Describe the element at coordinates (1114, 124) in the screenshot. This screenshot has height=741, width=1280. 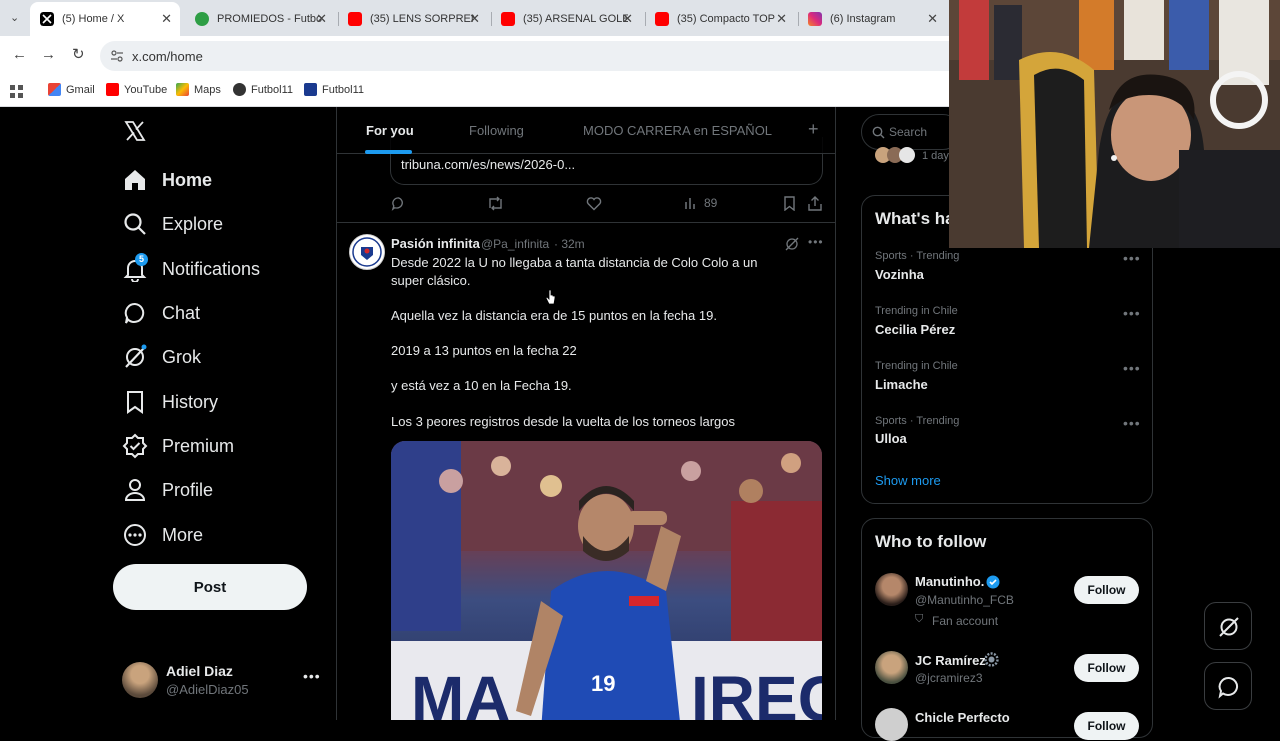
I see `webcam-overlay` at that location.